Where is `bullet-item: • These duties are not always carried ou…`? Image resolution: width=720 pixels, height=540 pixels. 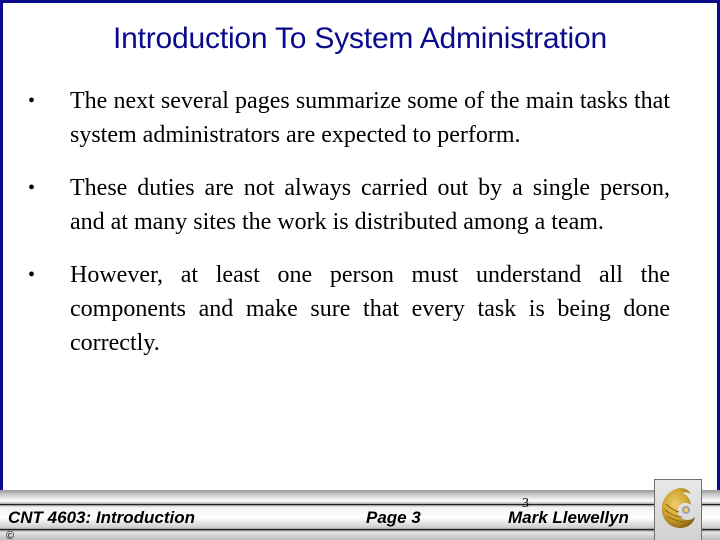
bullet-item: • These duties are not always carried ou… is located at coordinates (349, 205).